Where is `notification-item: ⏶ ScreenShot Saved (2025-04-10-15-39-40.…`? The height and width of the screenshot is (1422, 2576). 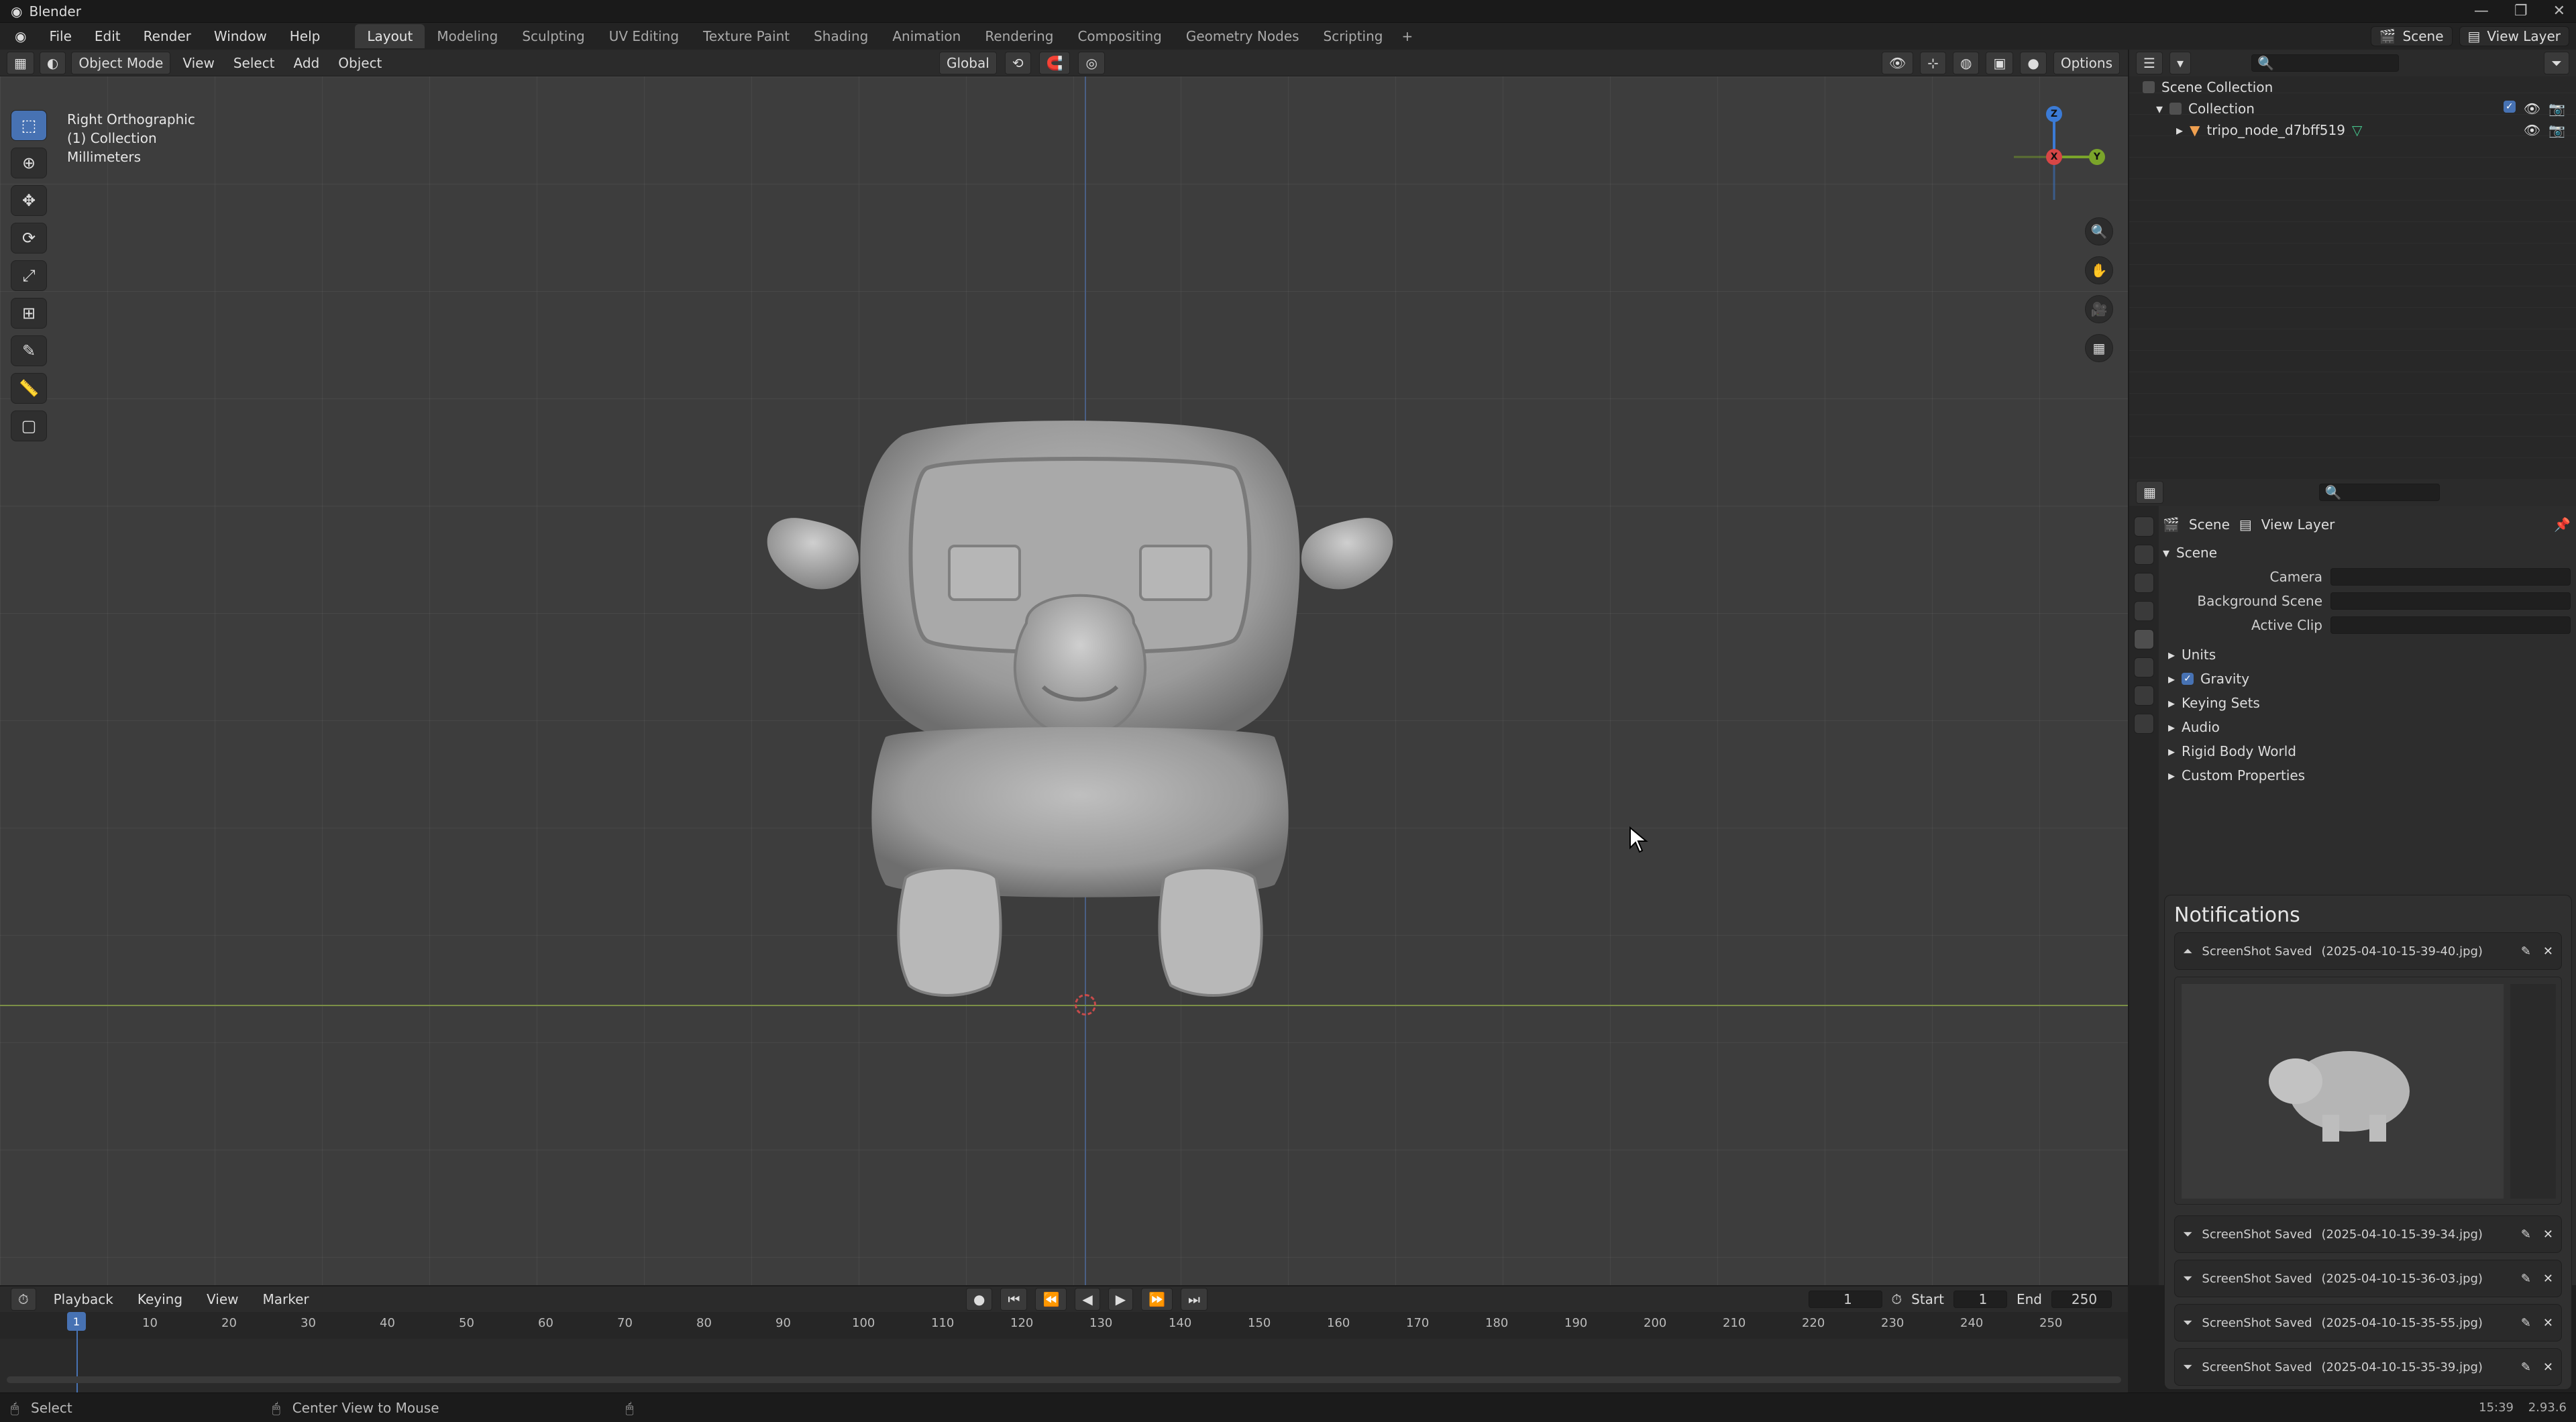 notification-item: ⏶ ScreenShot Saved (2025-04-10-15-39-40.… is located at coordinates (2368, 951).